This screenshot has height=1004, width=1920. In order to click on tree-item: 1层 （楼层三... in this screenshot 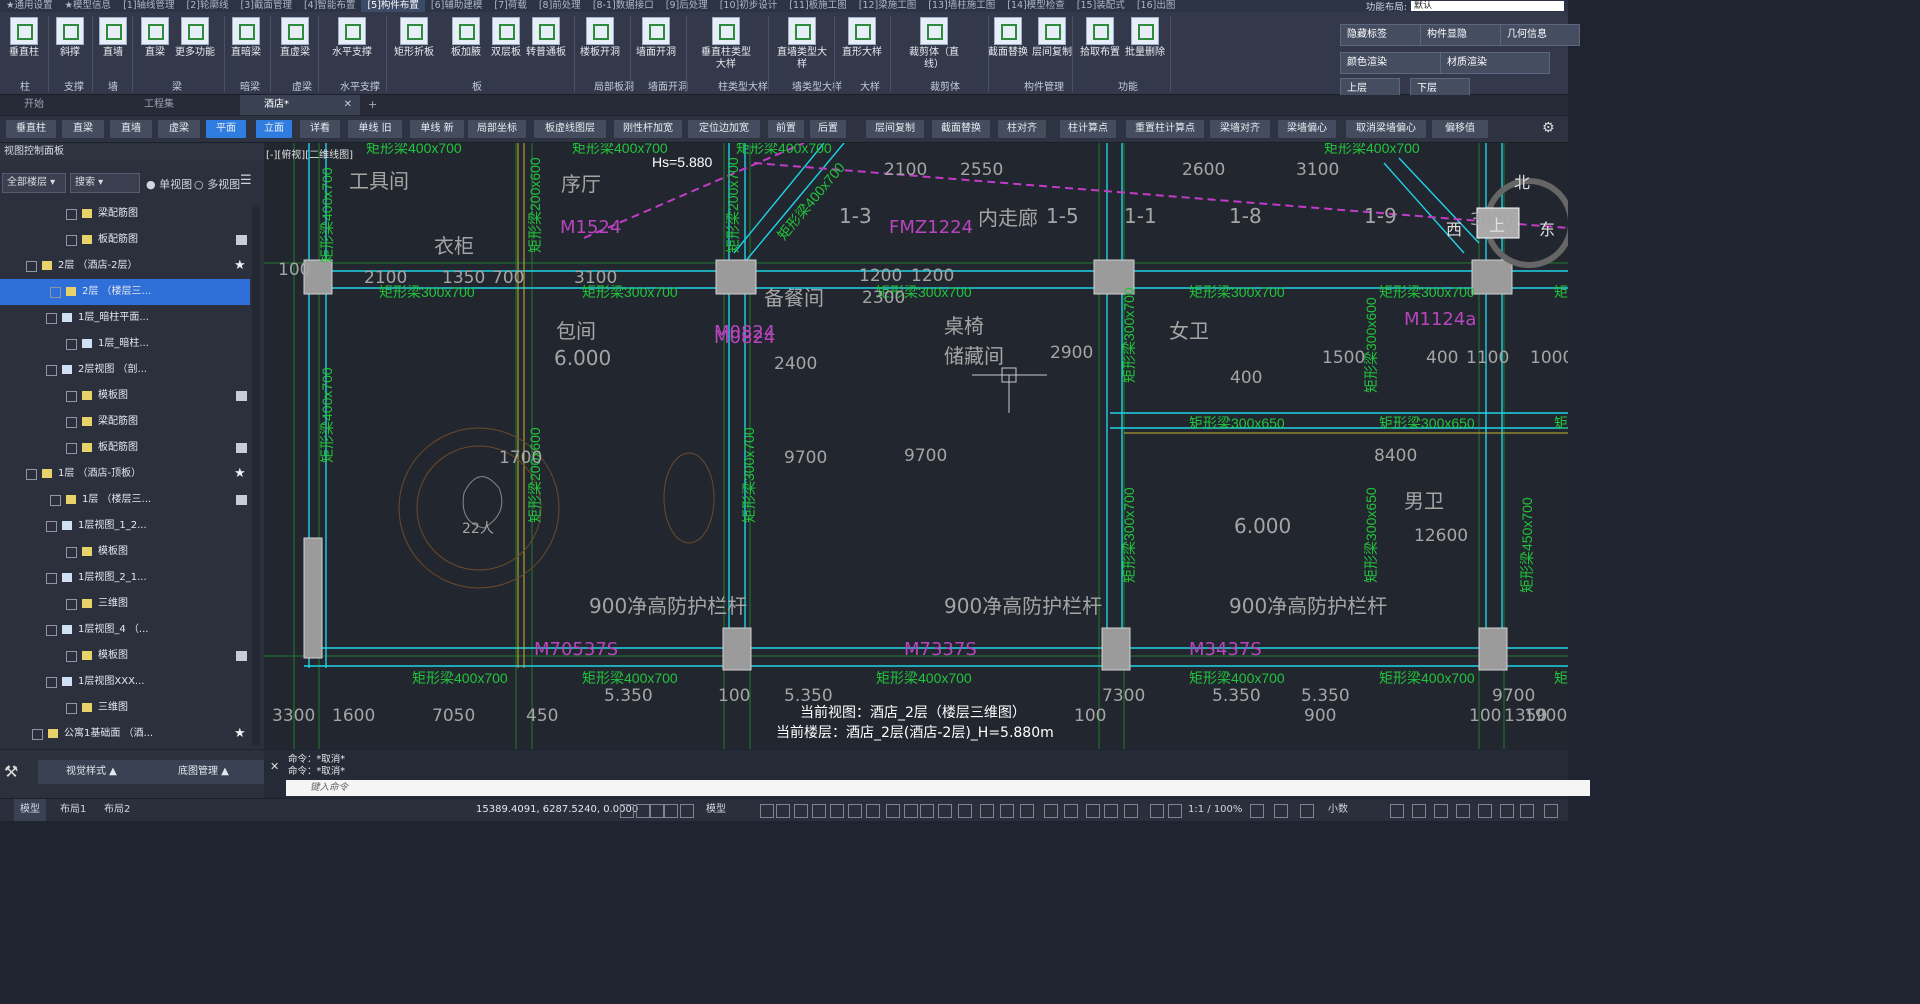, I will do `click(125, 500)`.